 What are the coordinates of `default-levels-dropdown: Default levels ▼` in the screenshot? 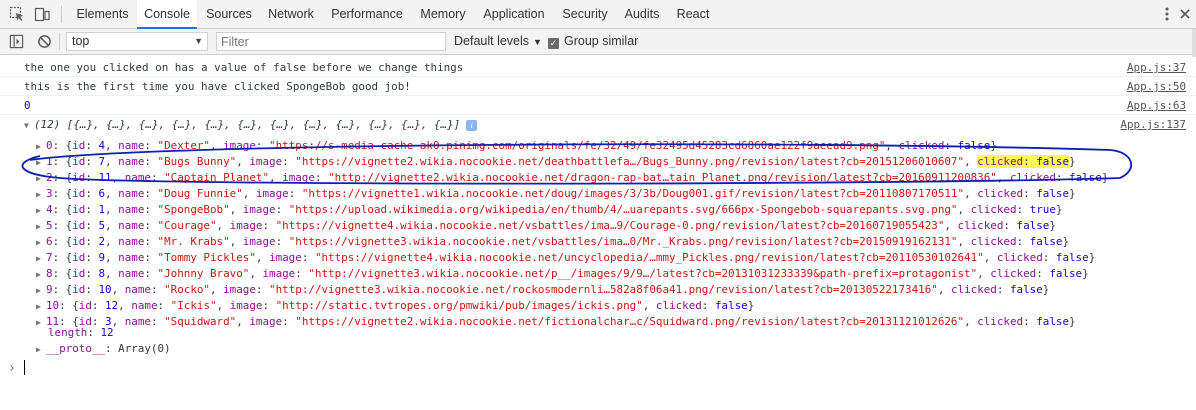 It's located at (498, 42).